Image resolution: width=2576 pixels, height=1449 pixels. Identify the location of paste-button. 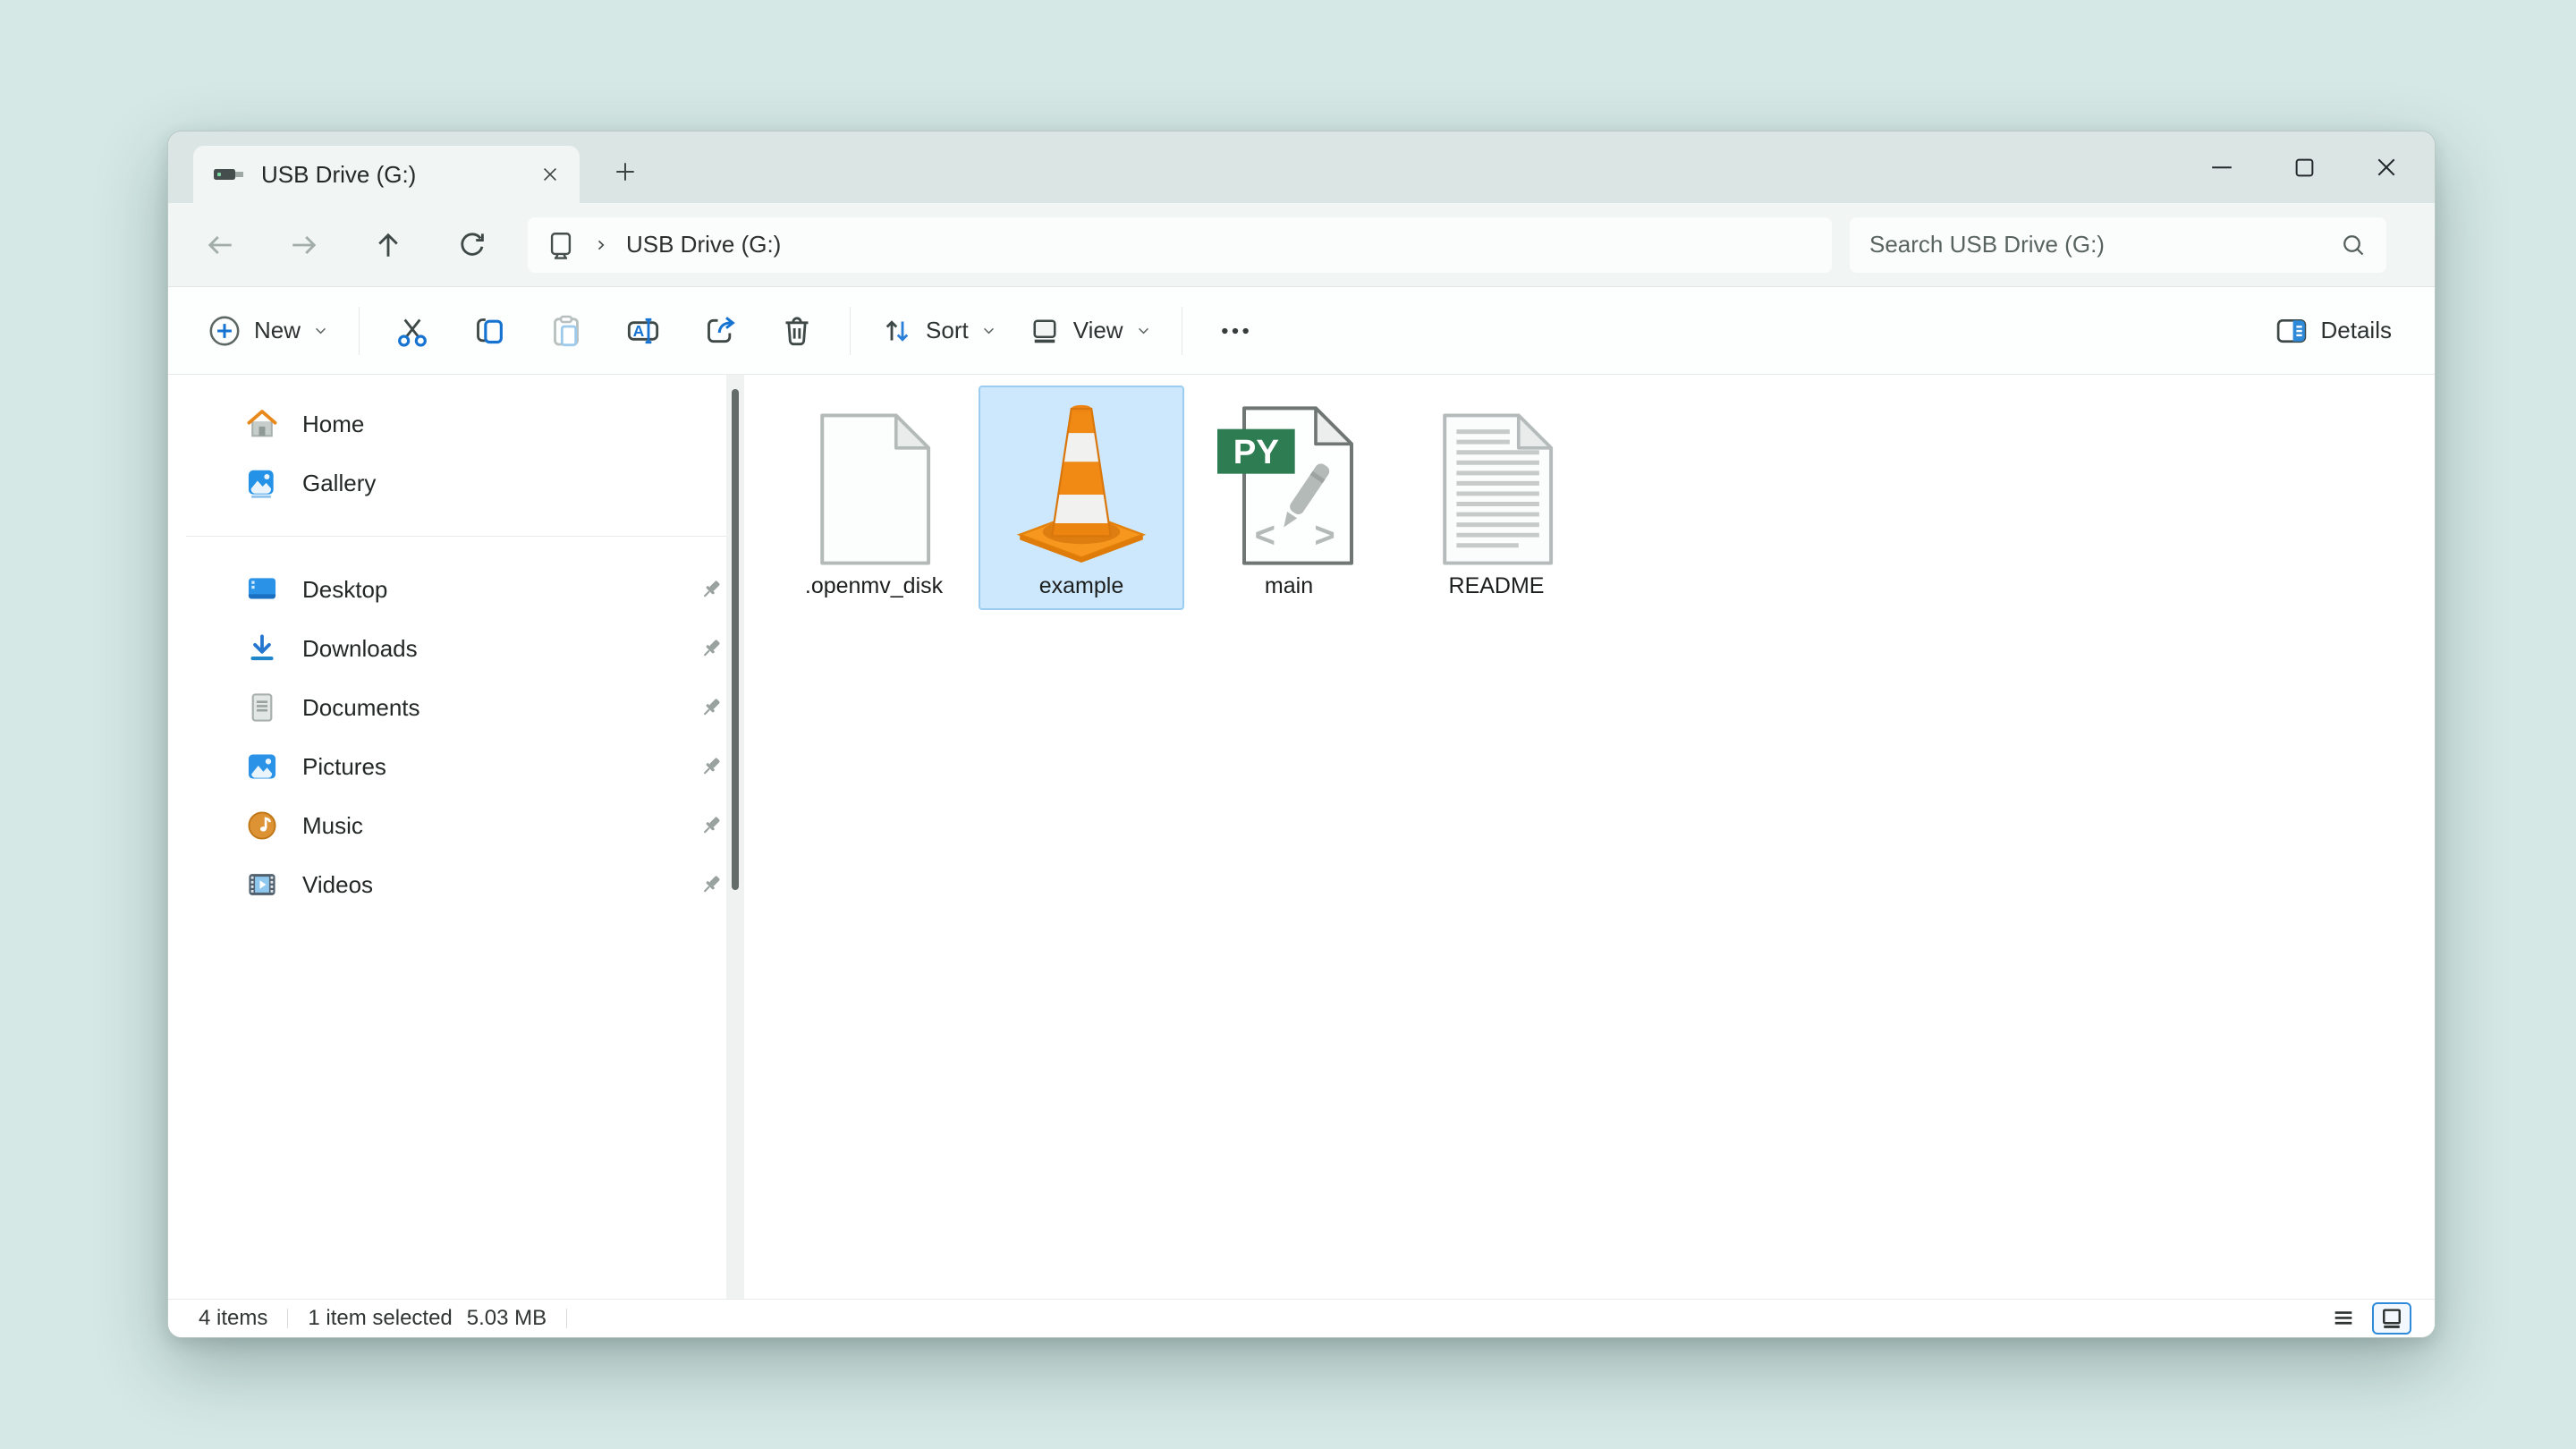
(566, 331).